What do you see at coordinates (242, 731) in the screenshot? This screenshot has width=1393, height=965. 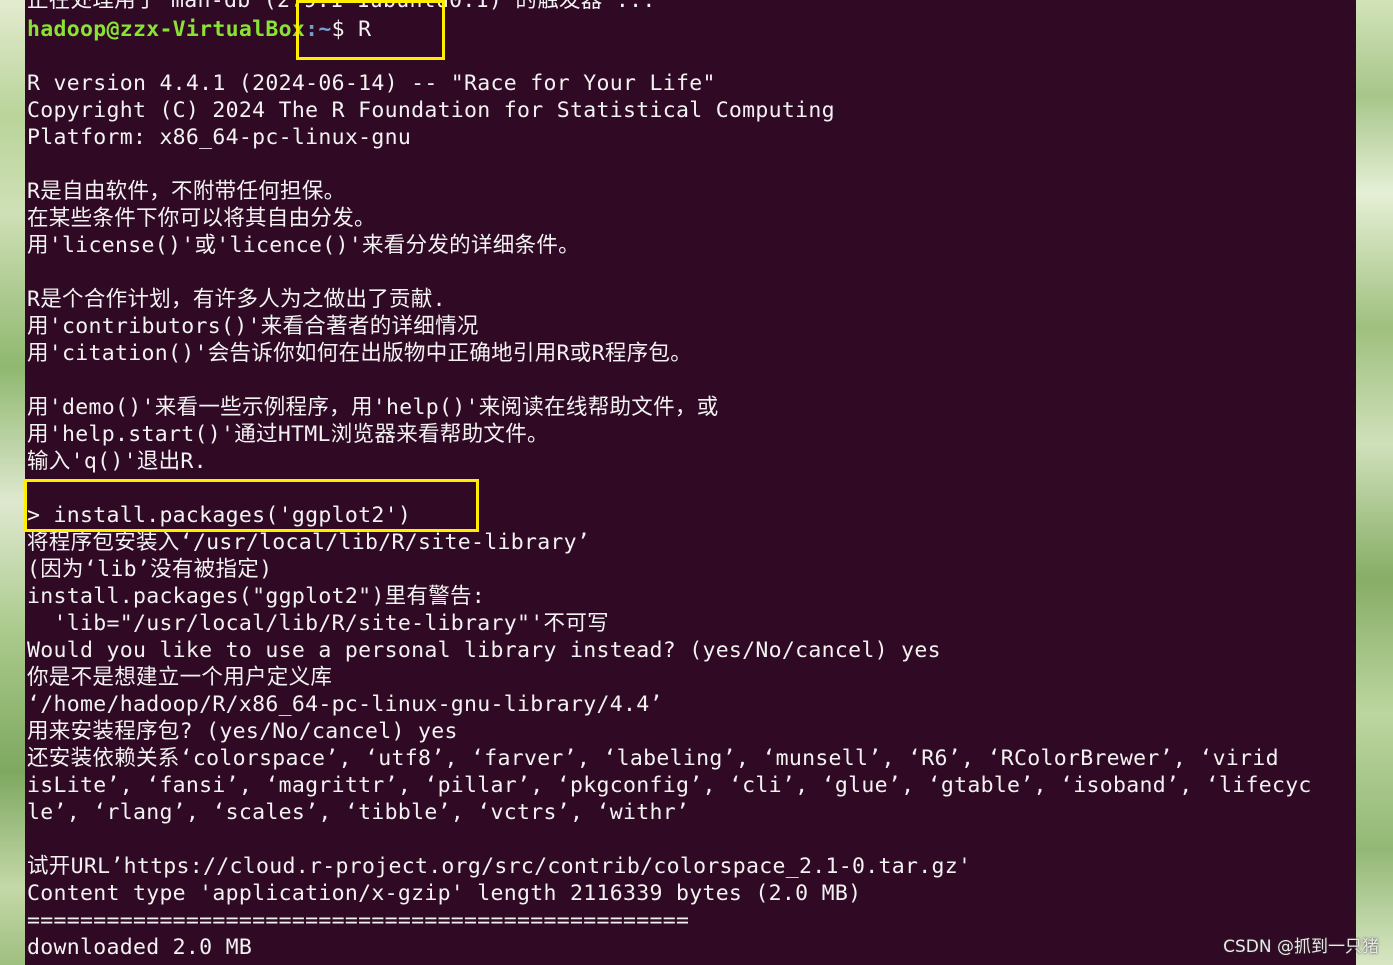 I see `terminal-line: 用来安装程序包? (yes/No/cancel) yes` at bounding box center [242, 731].